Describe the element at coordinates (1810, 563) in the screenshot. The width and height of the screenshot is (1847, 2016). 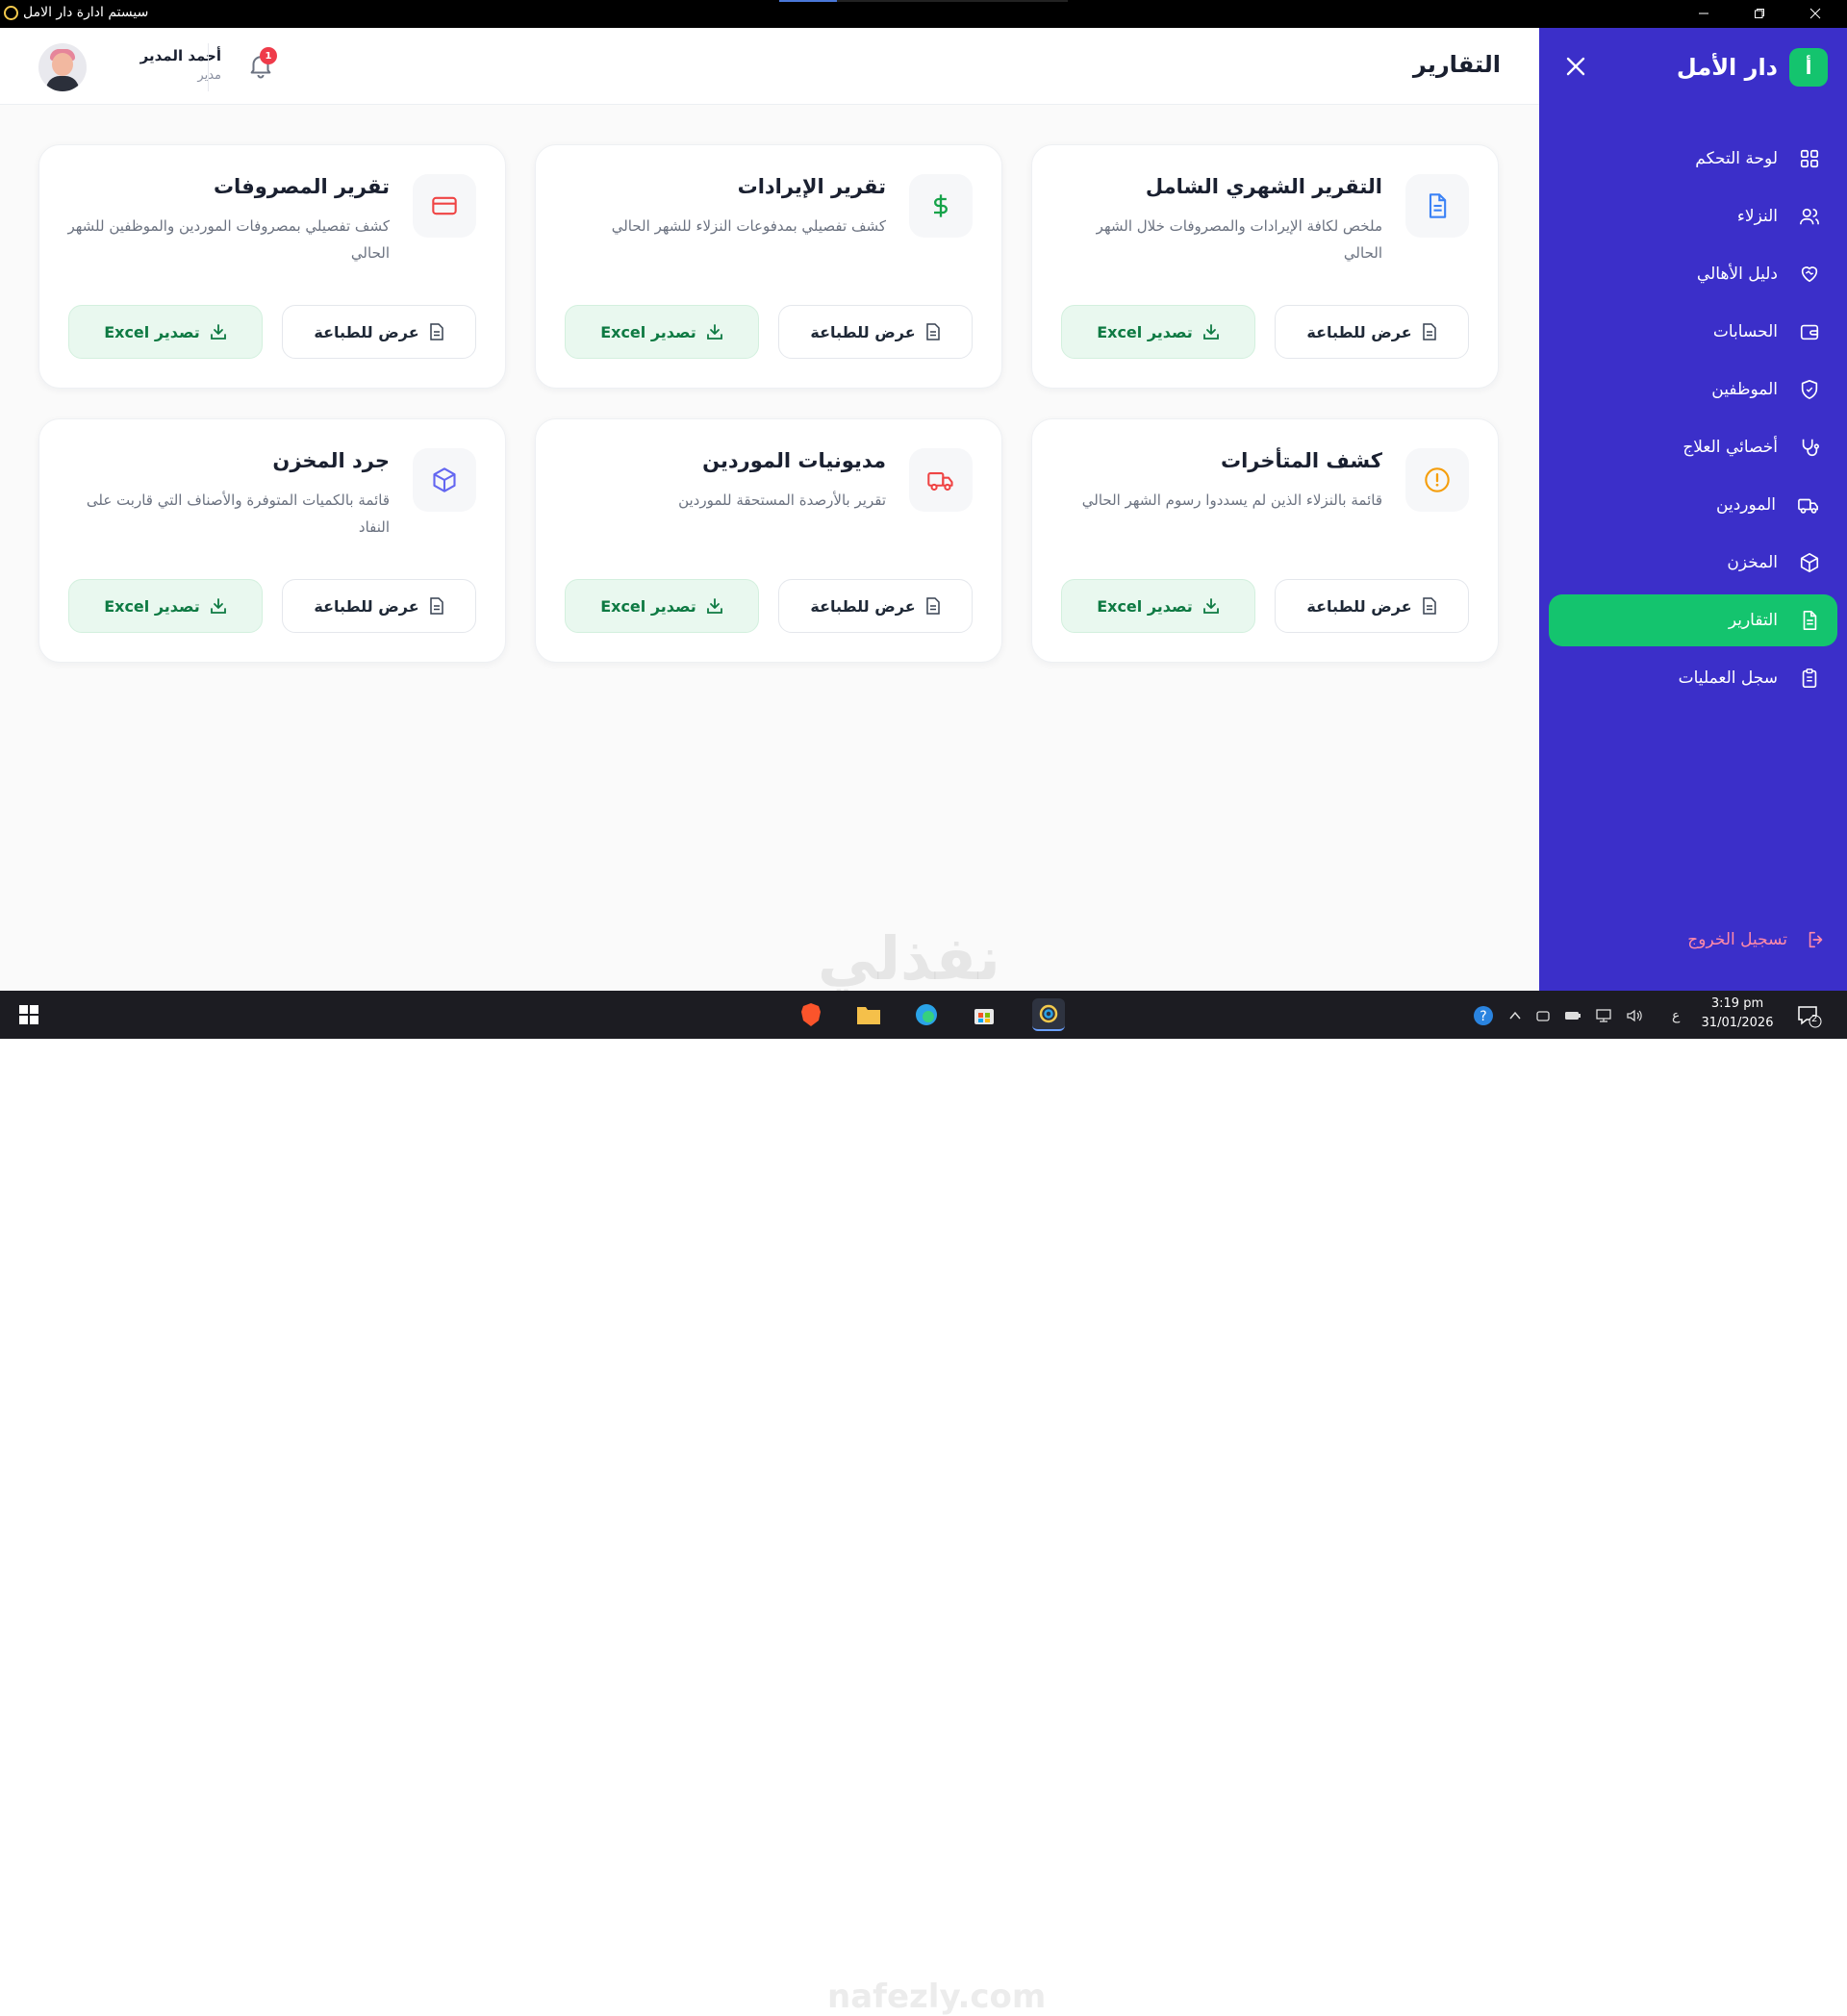
I see `box-icon` at that location.